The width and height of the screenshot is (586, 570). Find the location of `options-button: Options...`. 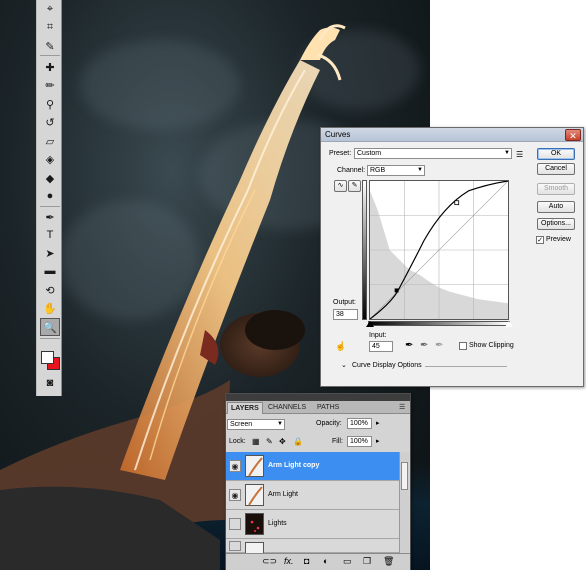

options-button: Options... is located at coordinates (556, 224).